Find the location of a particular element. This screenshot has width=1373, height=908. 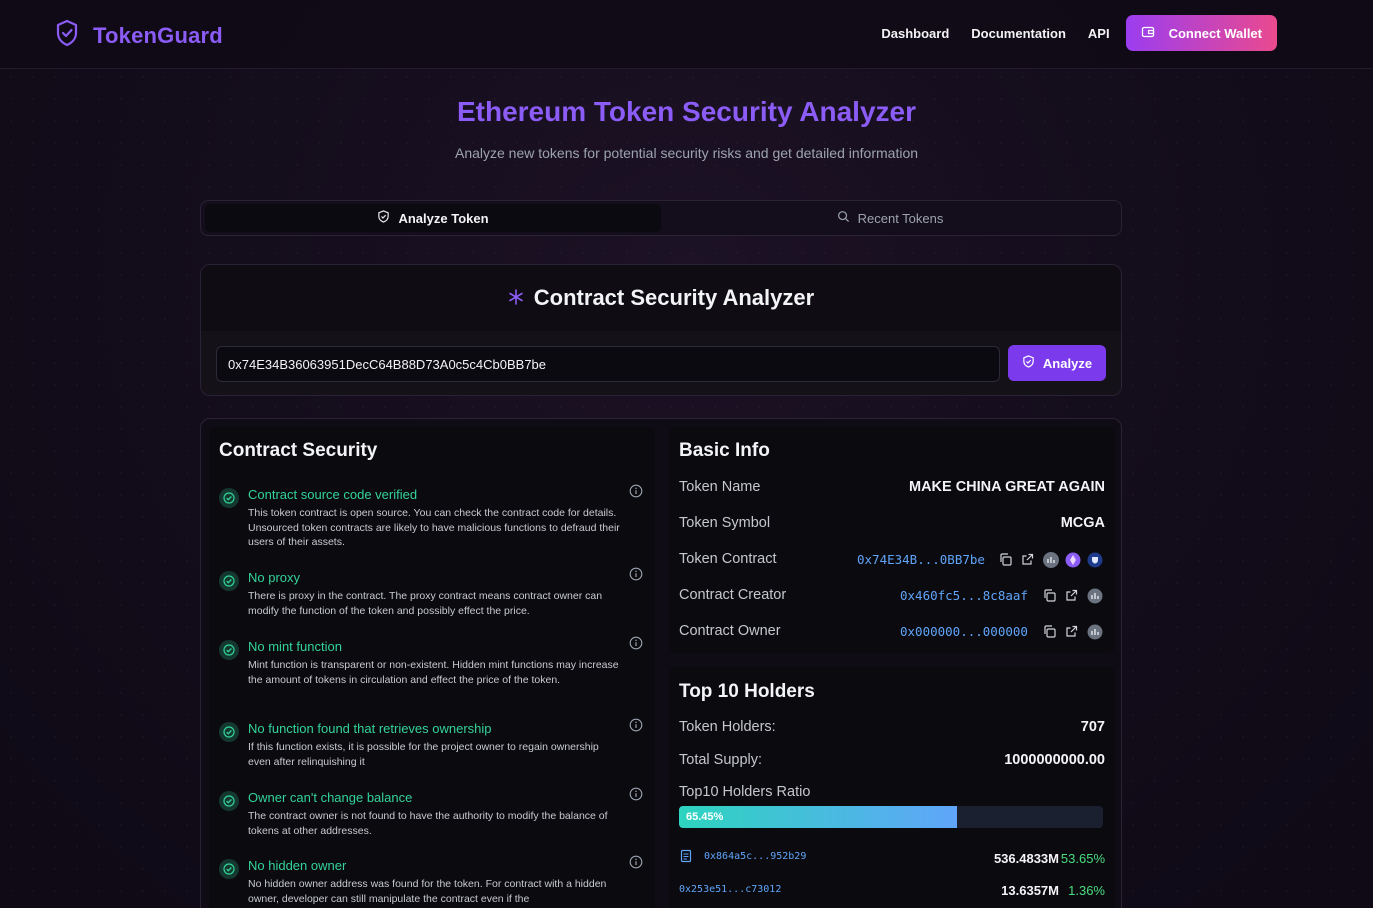

analyze-button-label: Analyze is located at coordinates (1067, 363).